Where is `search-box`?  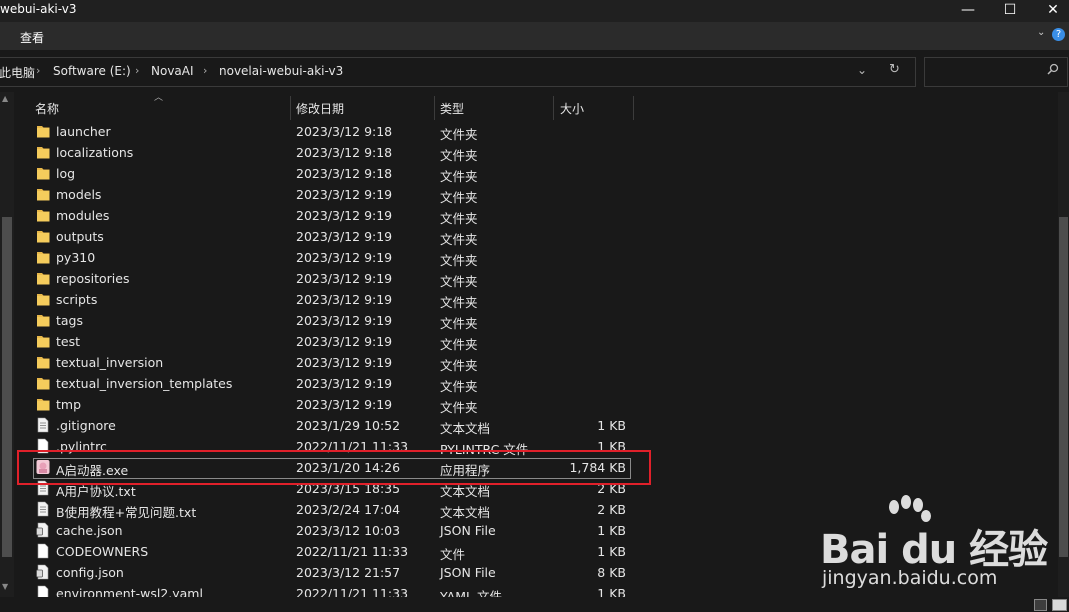 search-box is located at coordinates (996, 72).